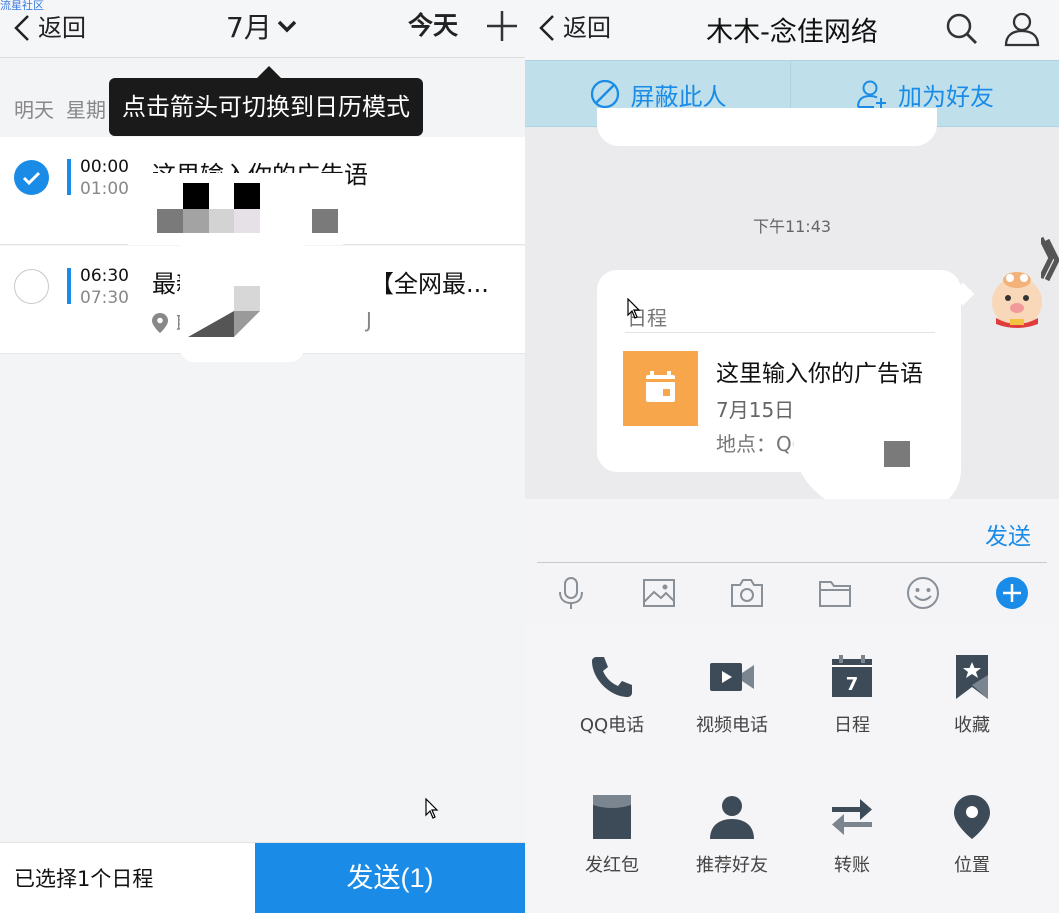 The width and height of the screenshot is (1059, 913). Describe the element at coordinates (86, 109) in the screenshot. I see `weekday-label: 星期` at that location.